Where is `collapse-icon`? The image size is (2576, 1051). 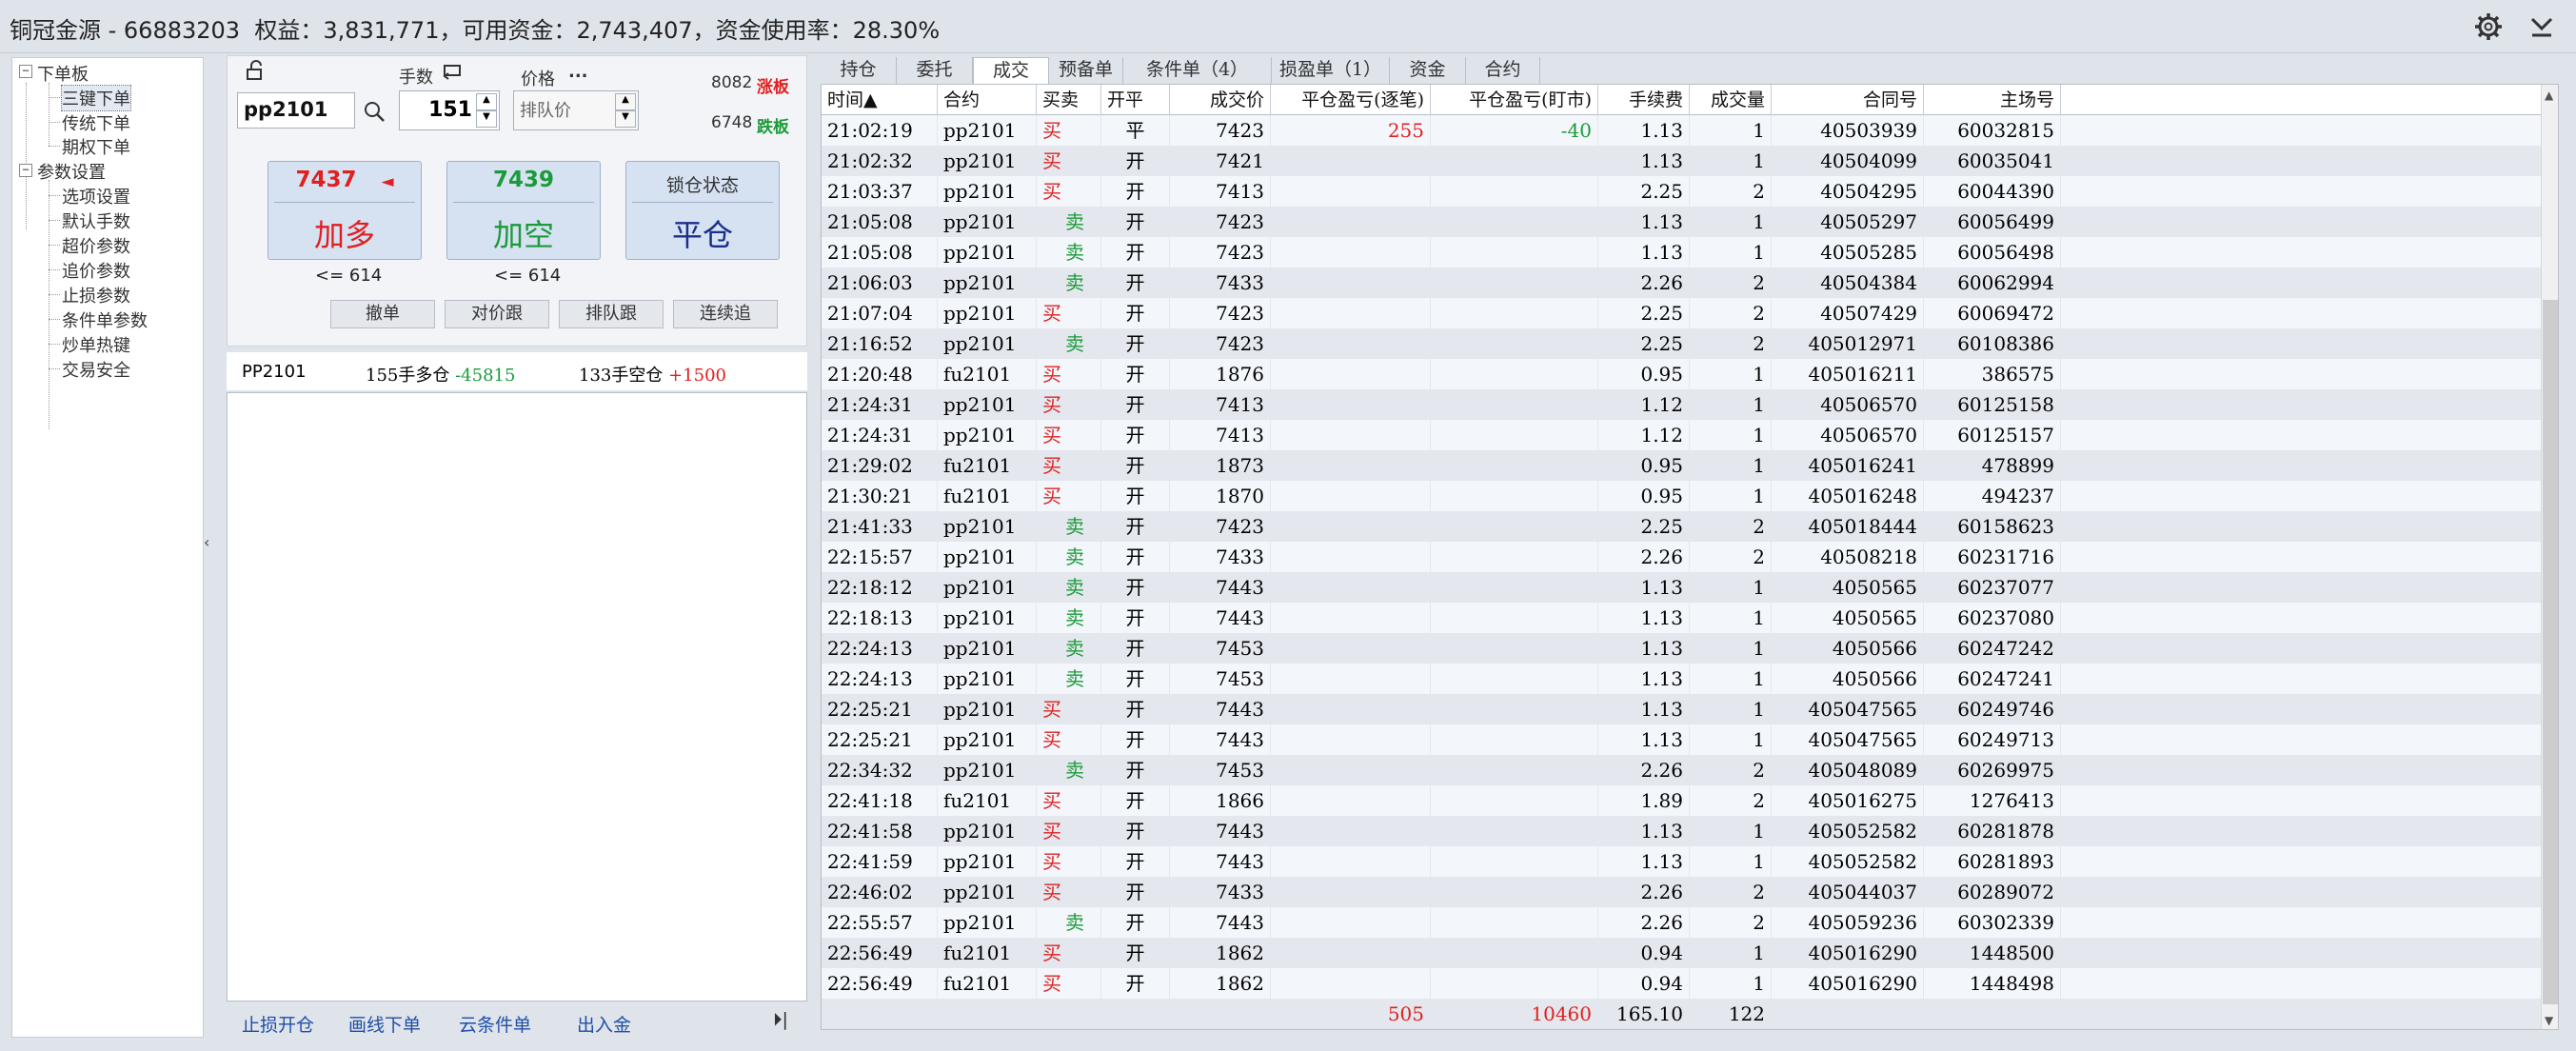 collapse-icon is located at coordinates (2541, 26).